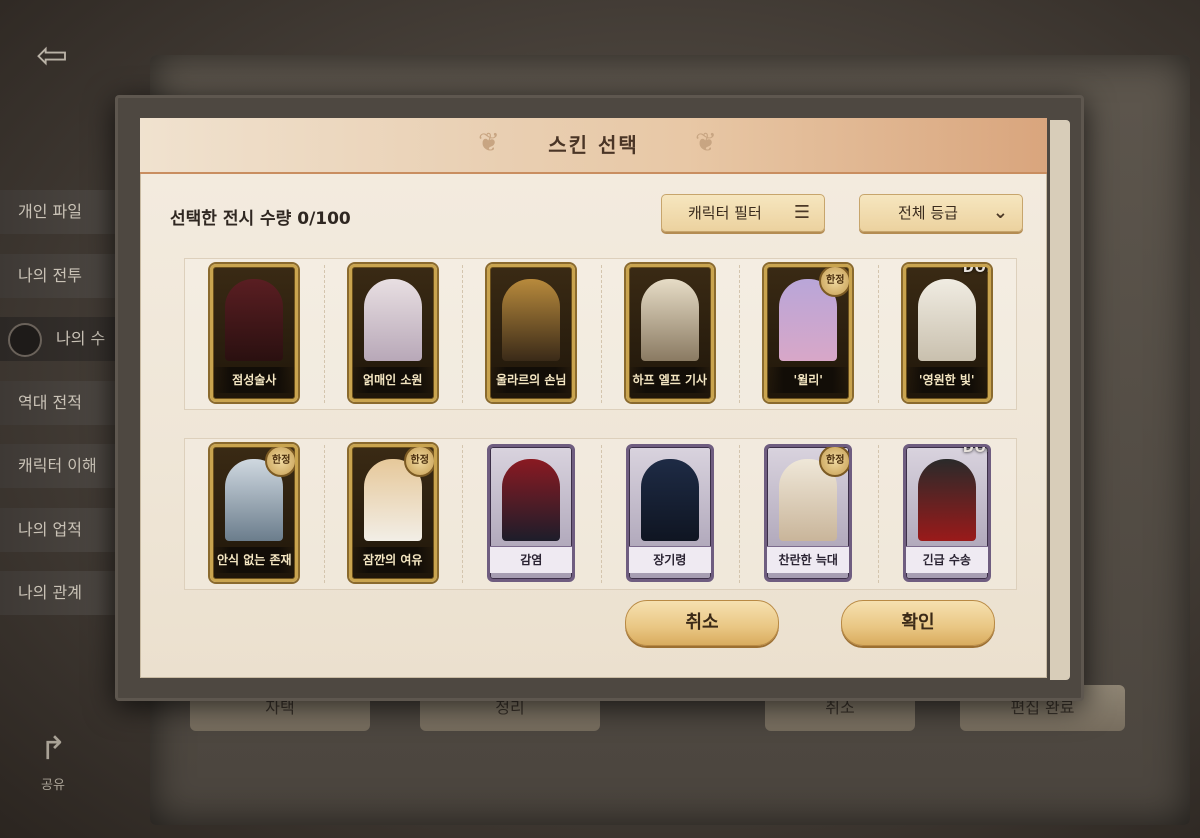 This screenshot has width=1200, height=838. What do you see at coordinates (946, 380) in the screenshot?
I see `skin-name: '영원한 빛'` at bounding box center [946, 380].